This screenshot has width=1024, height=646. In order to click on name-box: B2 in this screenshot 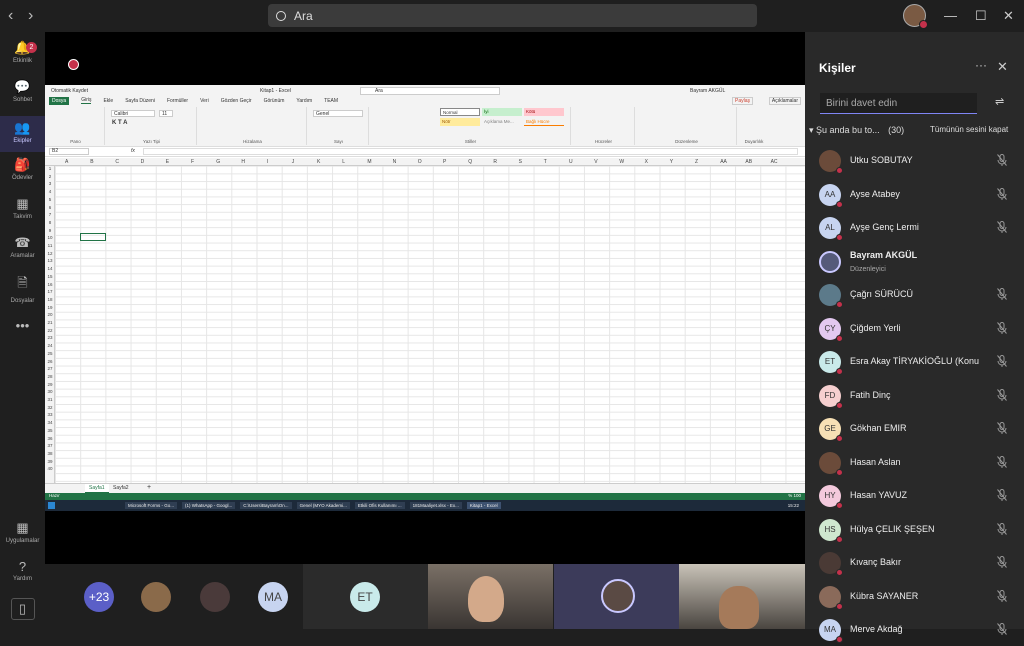, I will do `click(69, 151)`.